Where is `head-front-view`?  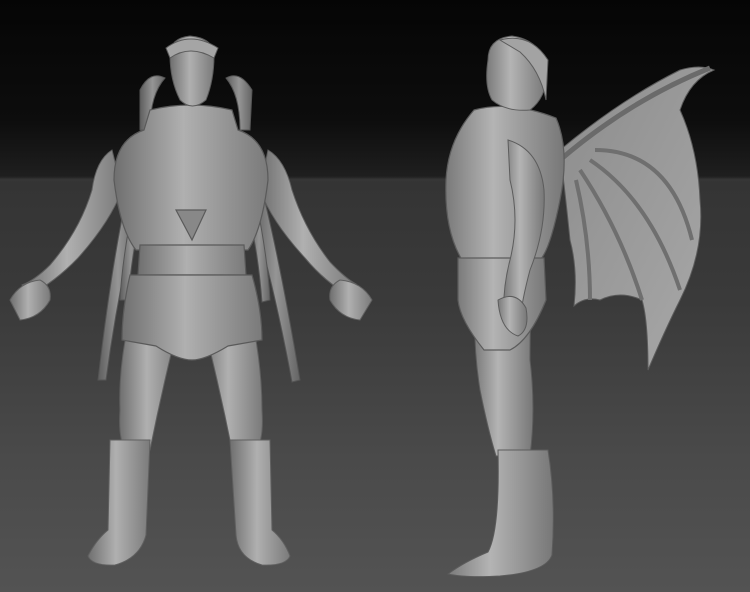
head-front-view is located at coordinates (192, 71).